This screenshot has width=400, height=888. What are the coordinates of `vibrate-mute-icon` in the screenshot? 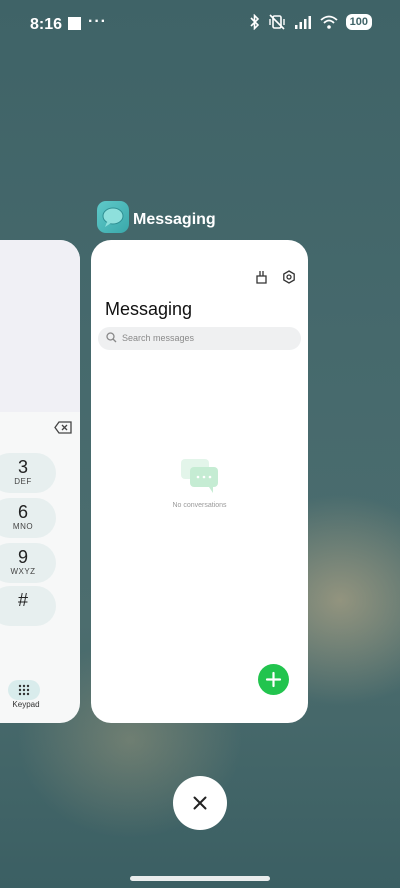 It's located at (276, 22).